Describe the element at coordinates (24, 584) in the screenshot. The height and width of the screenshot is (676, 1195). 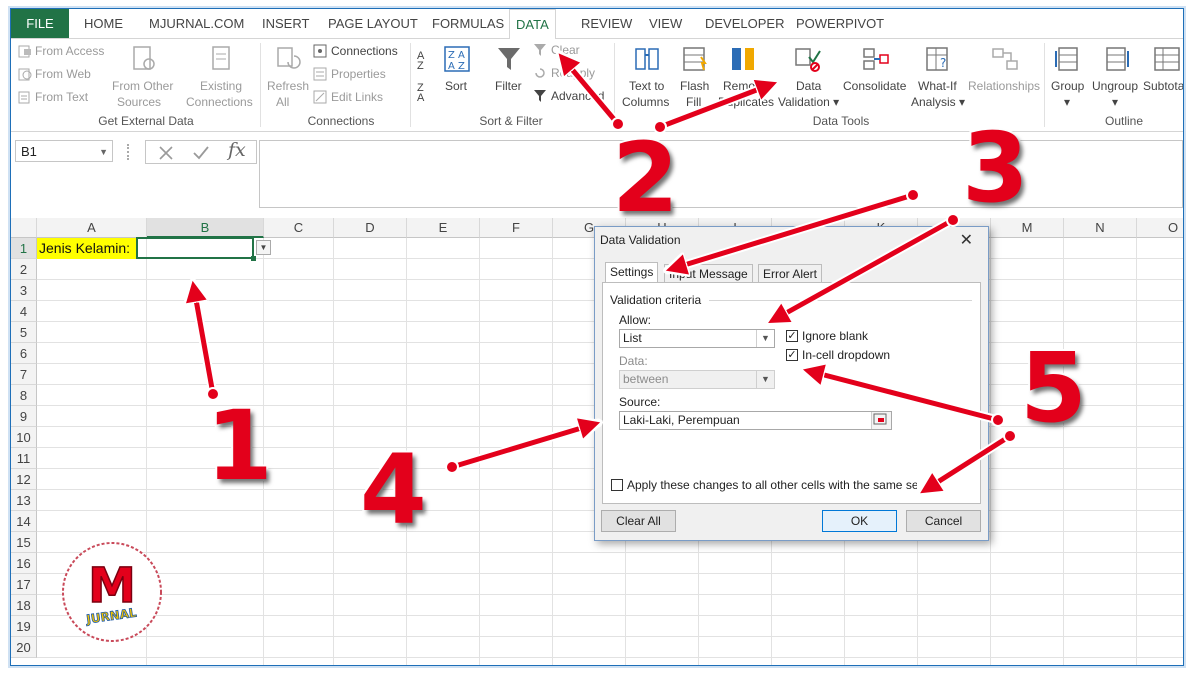
I see `row-header-17: 17` at that location.